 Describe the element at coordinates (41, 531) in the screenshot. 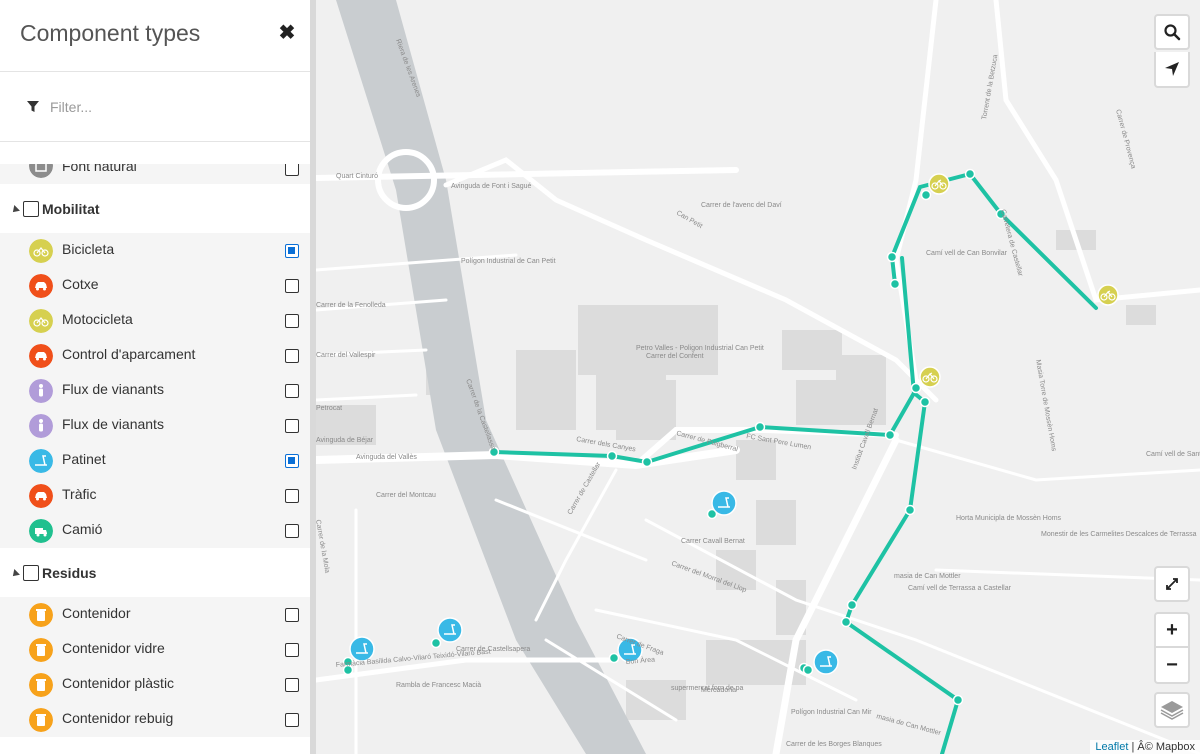

I see `truck-icon` at that location.